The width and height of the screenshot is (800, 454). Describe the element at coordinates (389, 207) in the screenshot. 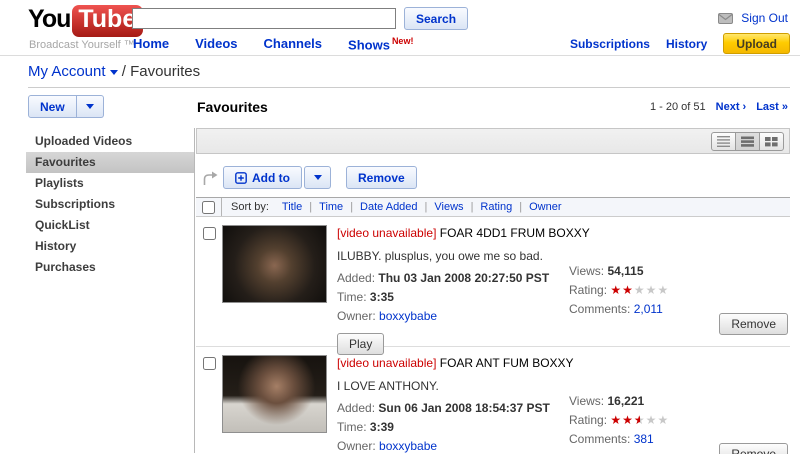

I see `sort-date-added-link: Date Added` at that location.